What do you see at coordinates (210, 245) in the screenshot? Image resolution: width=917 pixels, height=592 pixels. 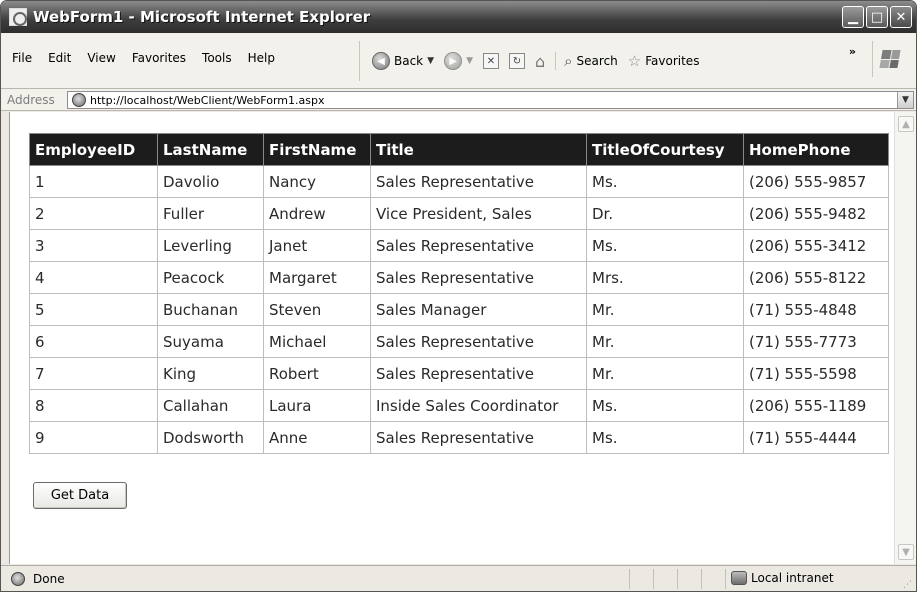 I see `cell-last-name: Leverling` at bounding box center [210, 245].